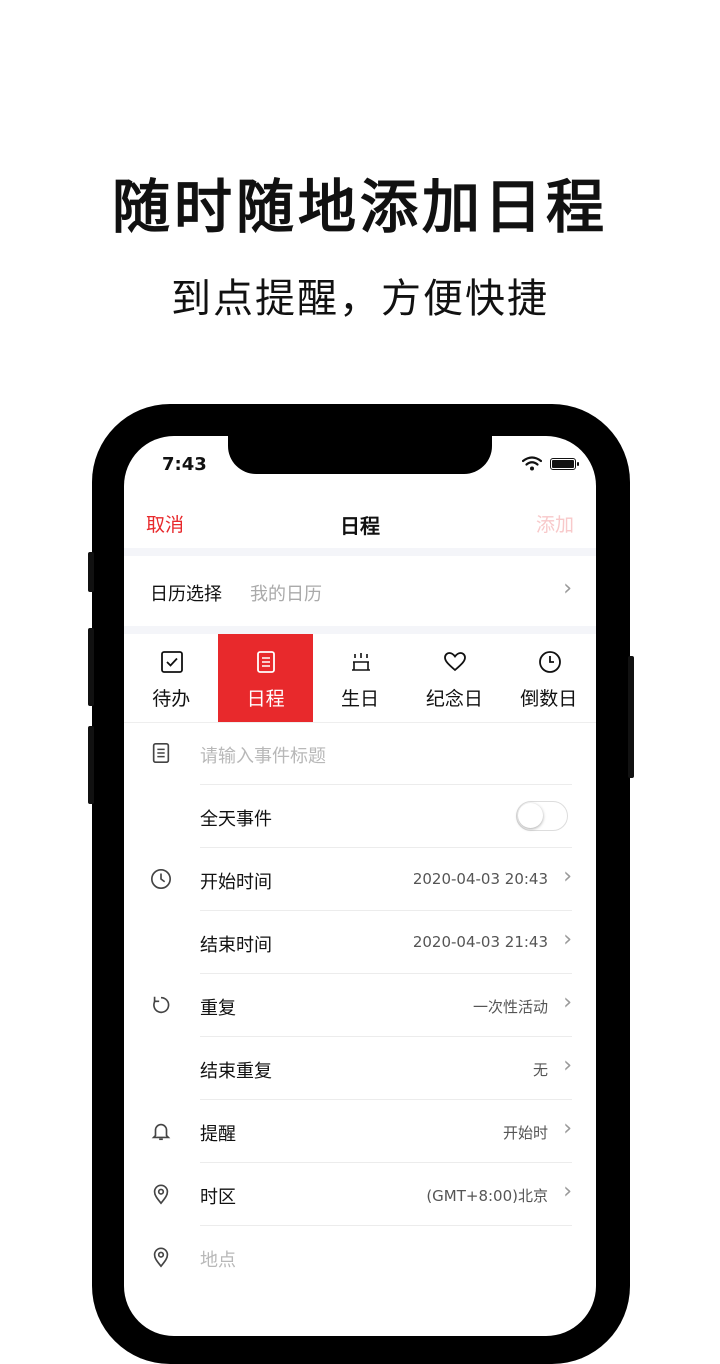 This screenshot has height=1364, width=720. What do you see at coordinates (360, 1131) in the screenshot?
I see `reminder-row: 提醒 开始时 ›` at bounding box center [360, 1131].